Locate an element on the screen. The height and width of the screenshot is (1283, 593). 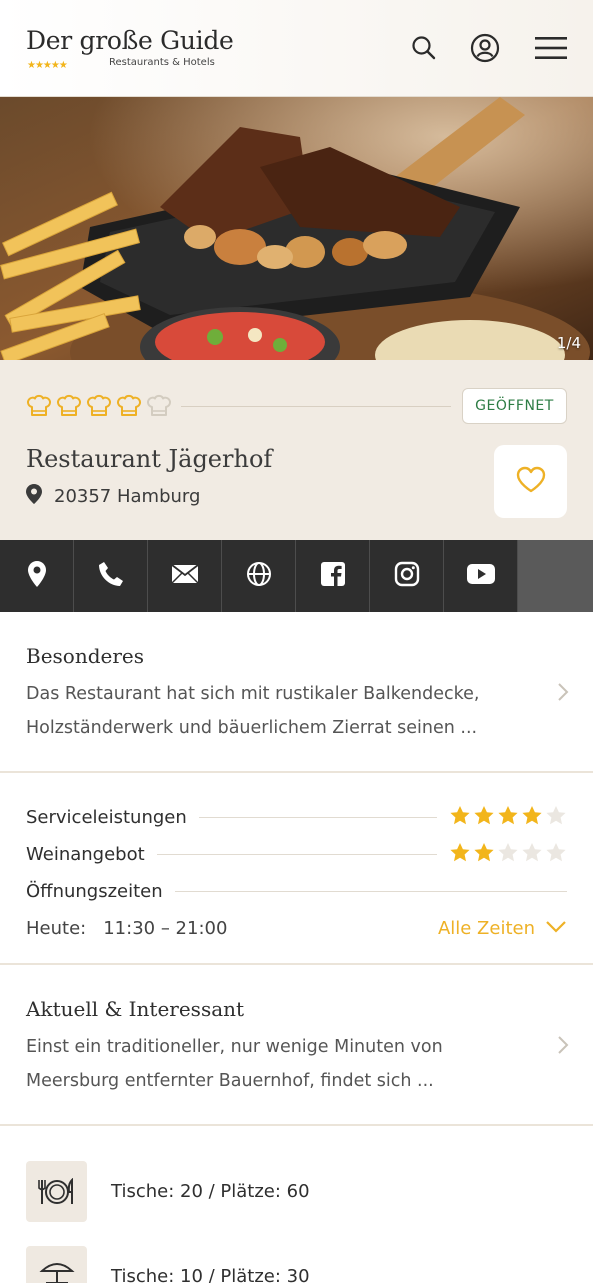
brand-stars: ★★★★★ is located at coordinates (47, 65).